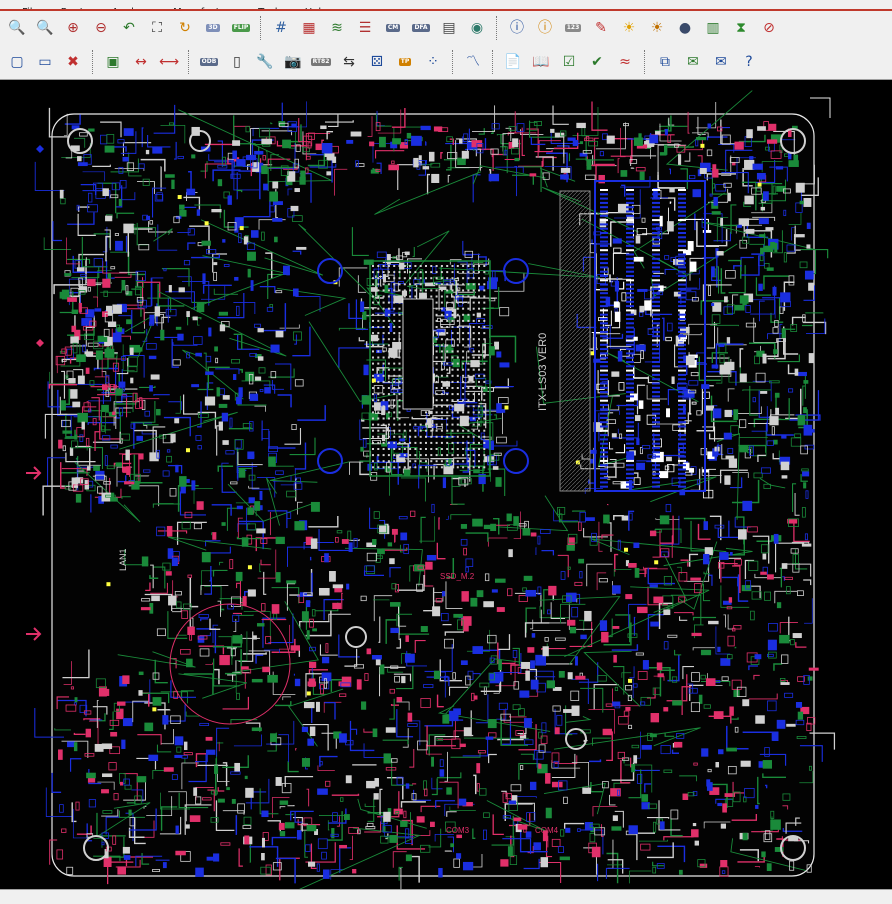  I want to click on globe-button: ◉, so click(477, 28).